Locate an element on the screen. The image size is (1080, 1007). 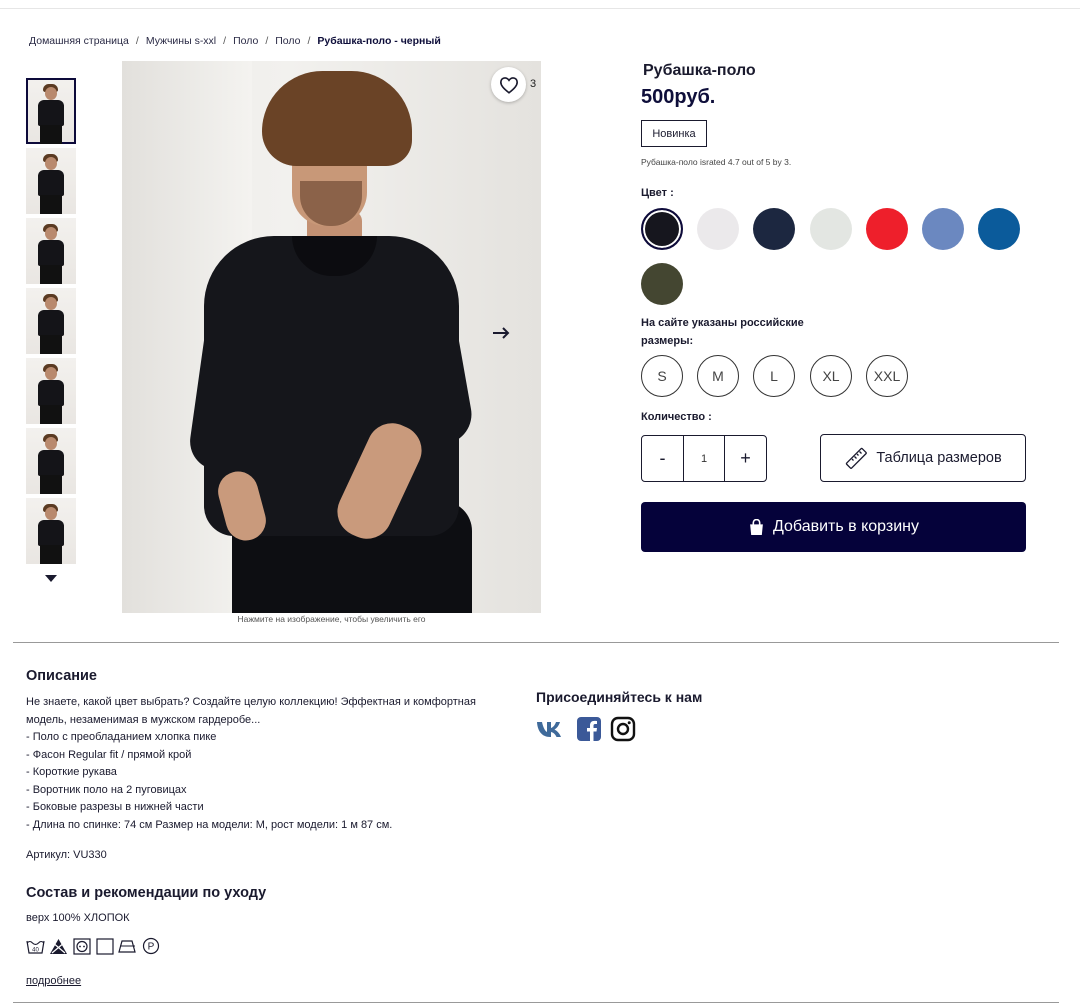
add-to-cart-button: Добавить в корзину is located at coordinates (833, 527).